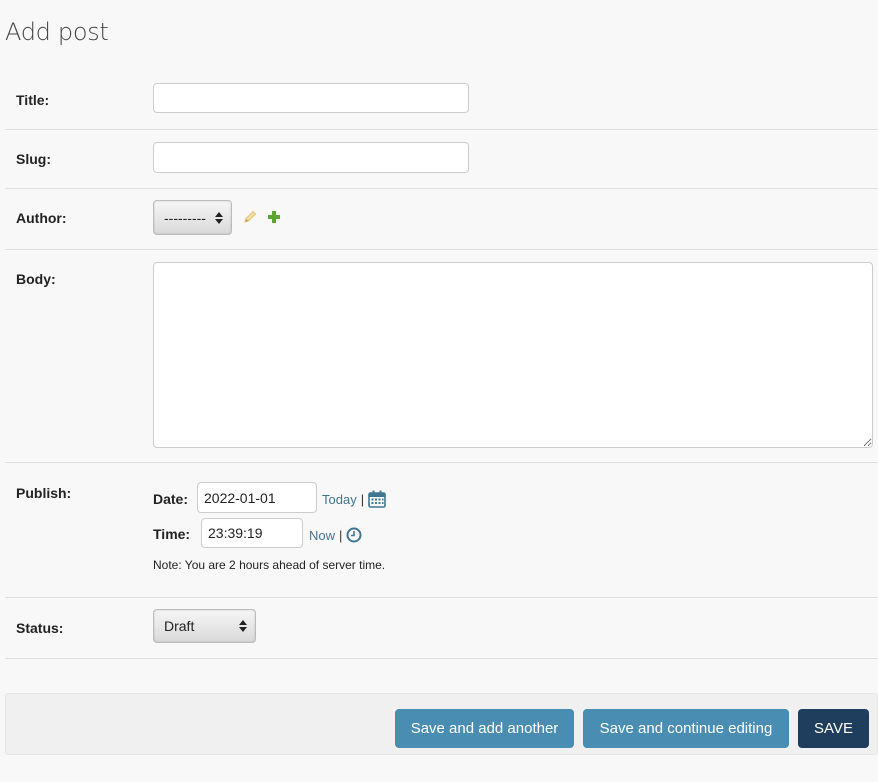 This screenshot has width=878, height=782. Describe the element at coordinates (441, 219) in the screenshot. I see `author-row: Author: ---------` at that location.